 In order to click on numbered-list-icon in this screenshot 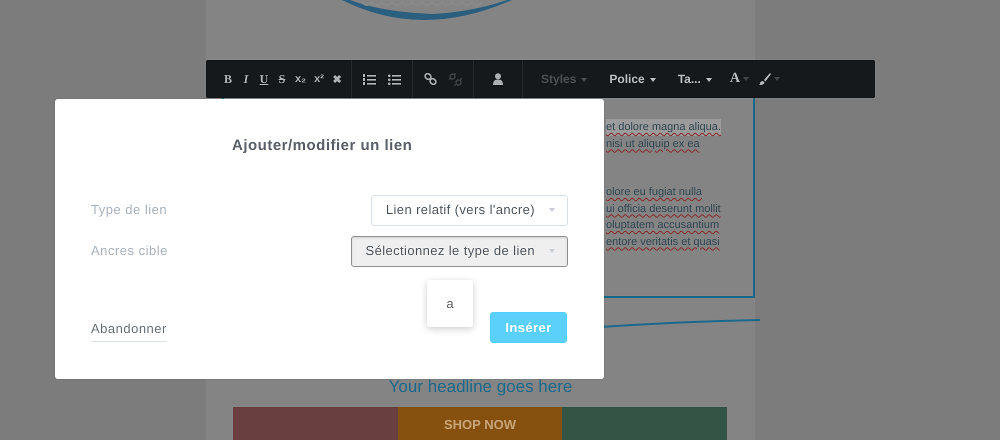, I will do `click(369, 79)`.